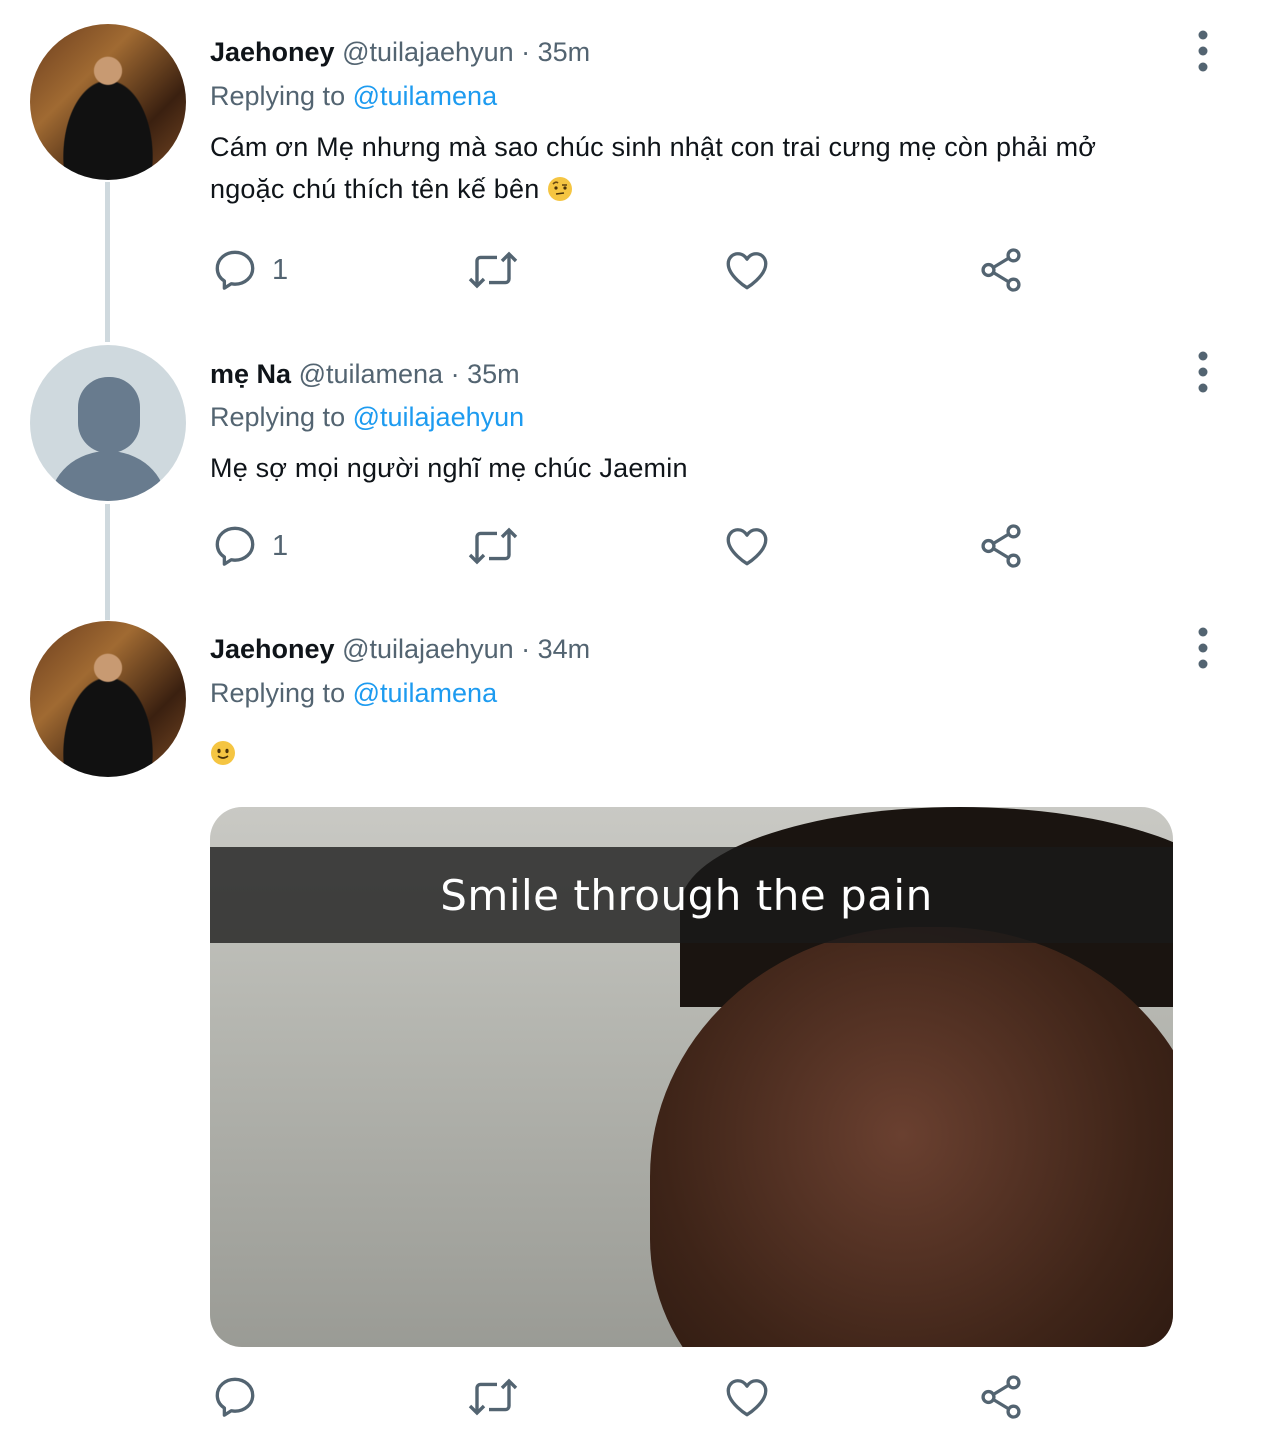 This screenshot has width=1284, height=1442. Describe the element at coordinates (564, 649) in the screenshot. I see `timestamp: 34m` at that location.